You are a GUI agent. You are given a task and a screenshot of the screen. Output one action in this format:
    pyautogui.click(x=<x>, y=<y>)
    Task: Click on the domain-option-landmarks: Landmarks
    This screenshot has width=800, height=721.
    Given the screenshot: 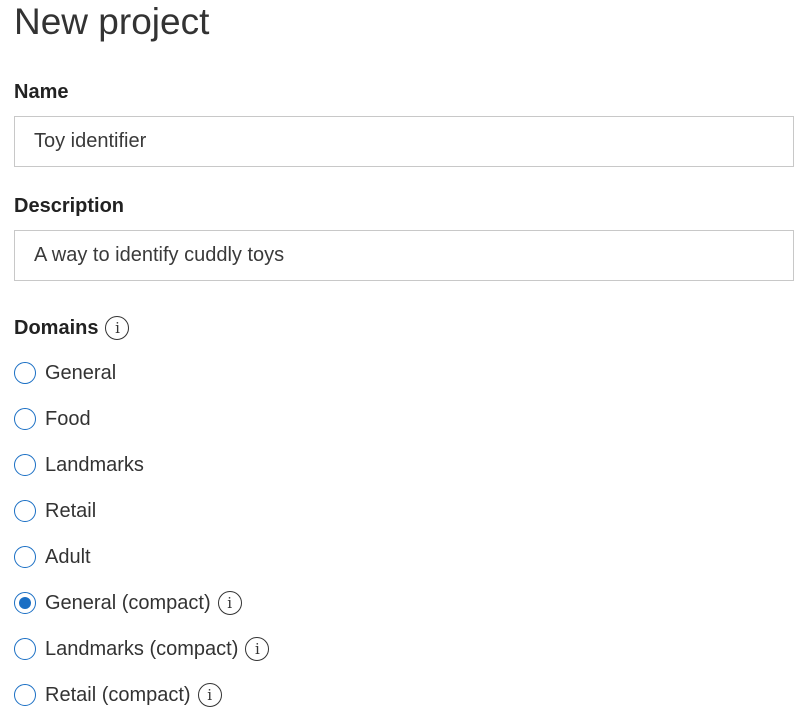 What is the action you would take?
    pyautogui.click(x=79, y=465)
    